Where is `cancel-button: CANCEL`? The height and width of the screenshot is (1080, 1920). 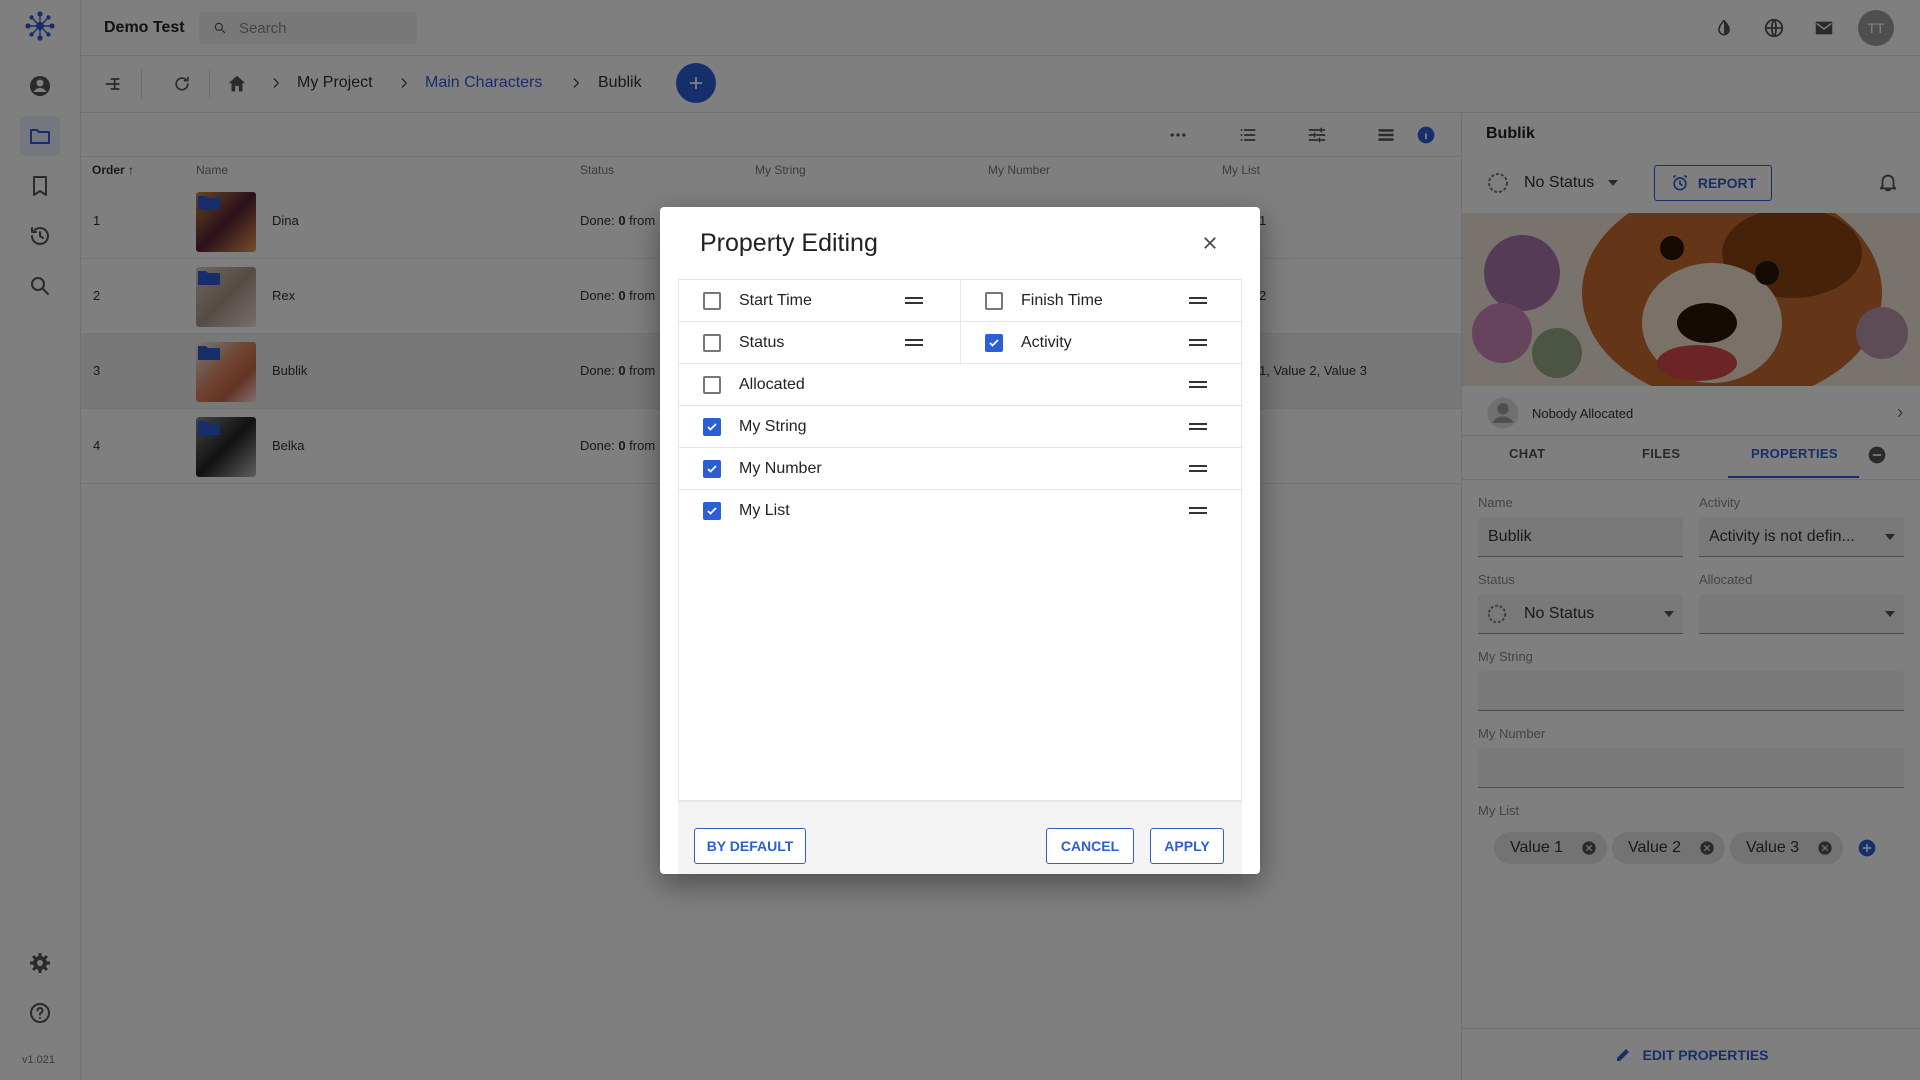
cancel-button: CANCEL is located at coordinates (1090, 846).